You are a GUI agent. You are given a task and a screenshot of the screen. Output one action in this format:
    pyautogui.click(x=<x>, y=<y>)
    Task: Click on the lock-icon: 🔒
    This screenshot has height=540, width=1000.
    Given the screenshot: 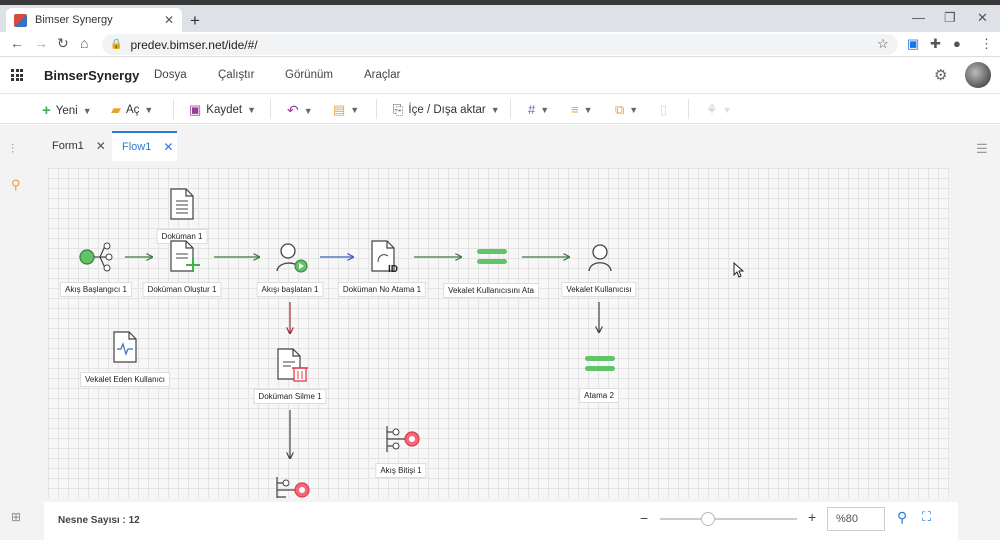 What is the action you would take?
    pyautogui.click(x=116, y=44)
    